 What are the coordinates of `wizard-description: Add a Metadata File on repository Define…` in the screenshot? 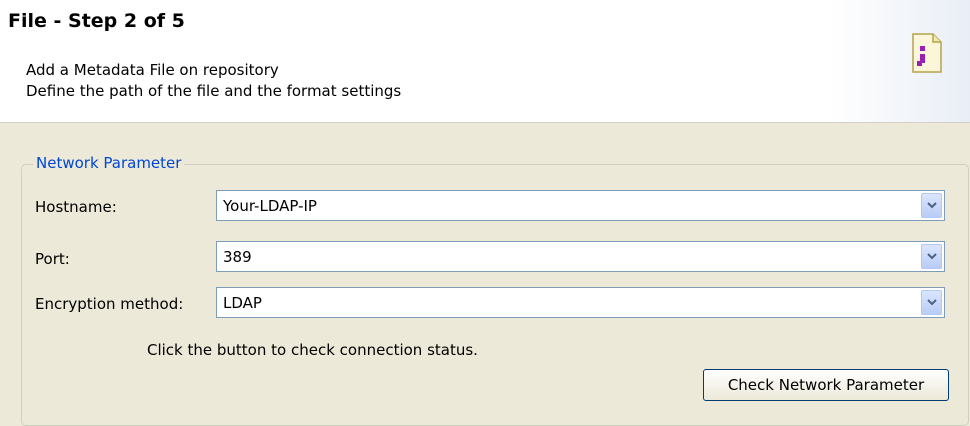 It's located at (213, 81).